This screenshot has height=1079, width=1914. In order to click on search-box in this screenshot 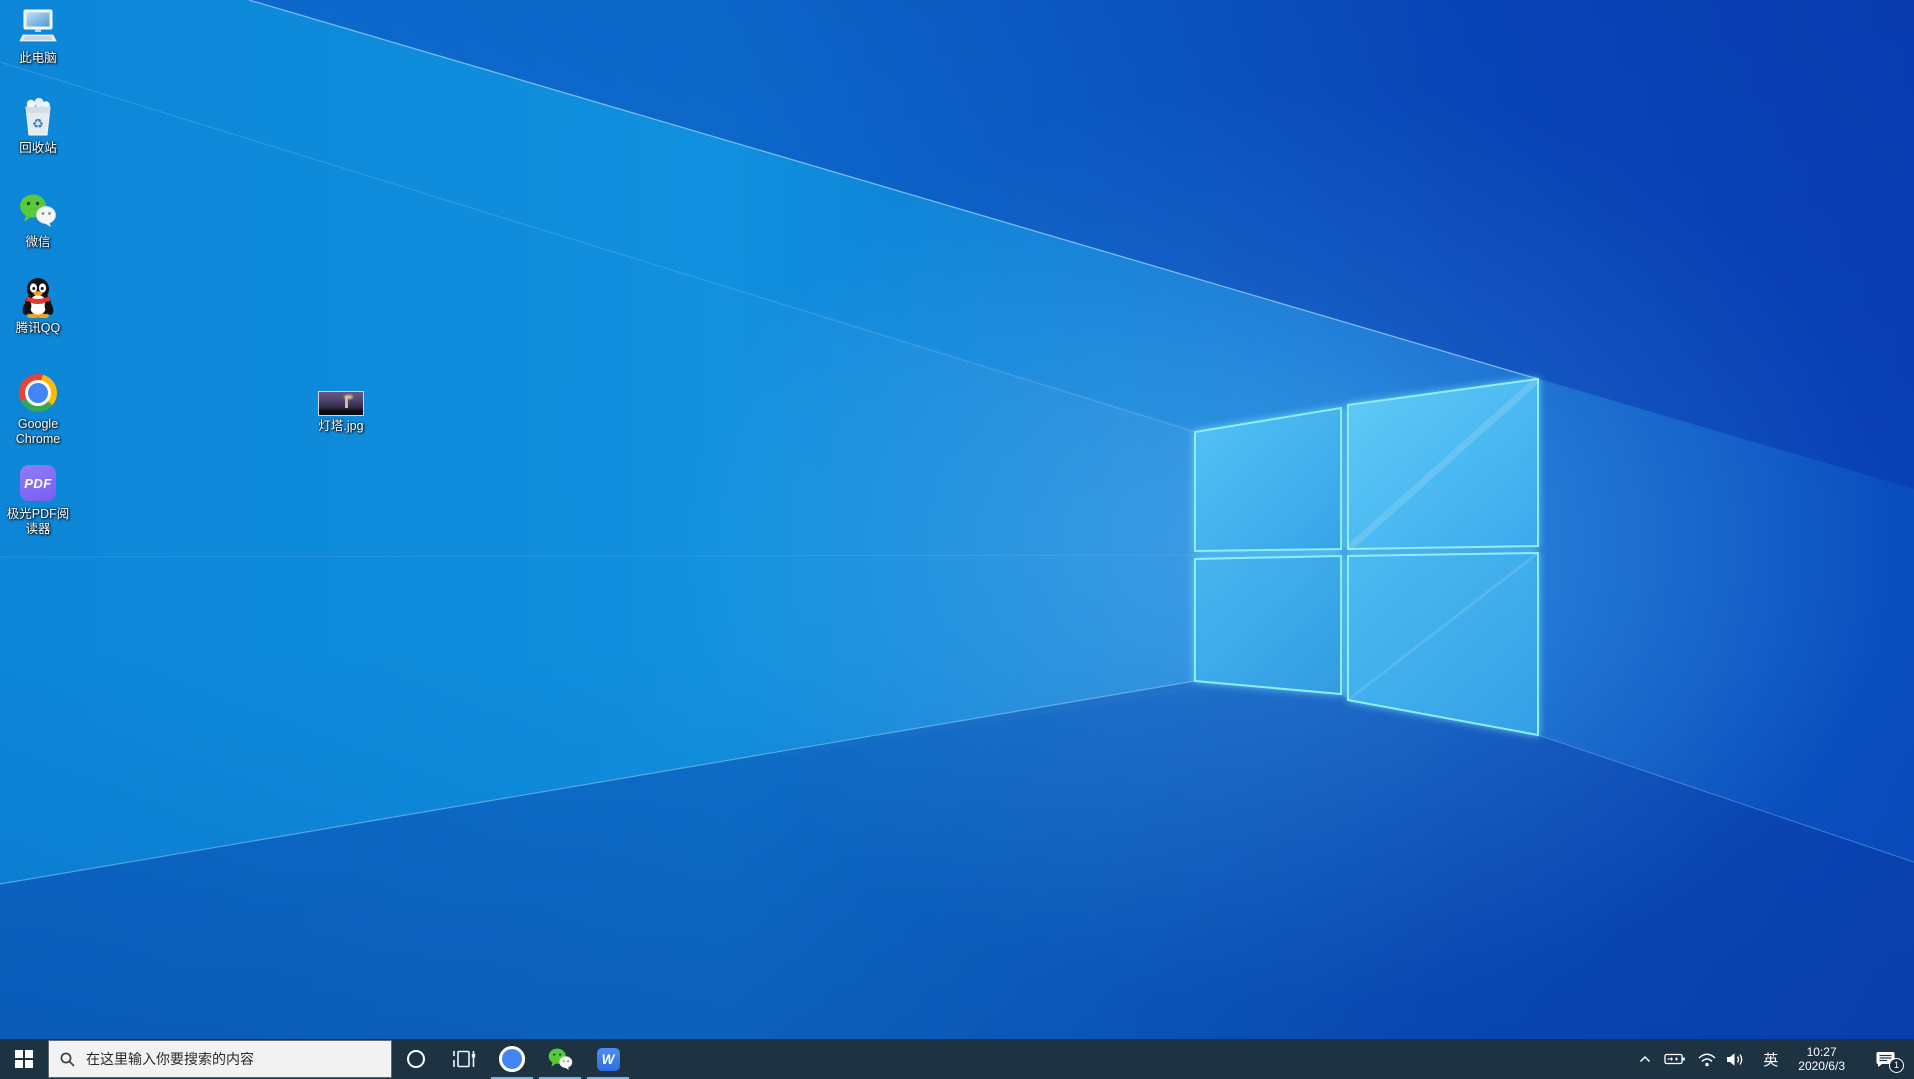, I will do `click(220, 1059)`.